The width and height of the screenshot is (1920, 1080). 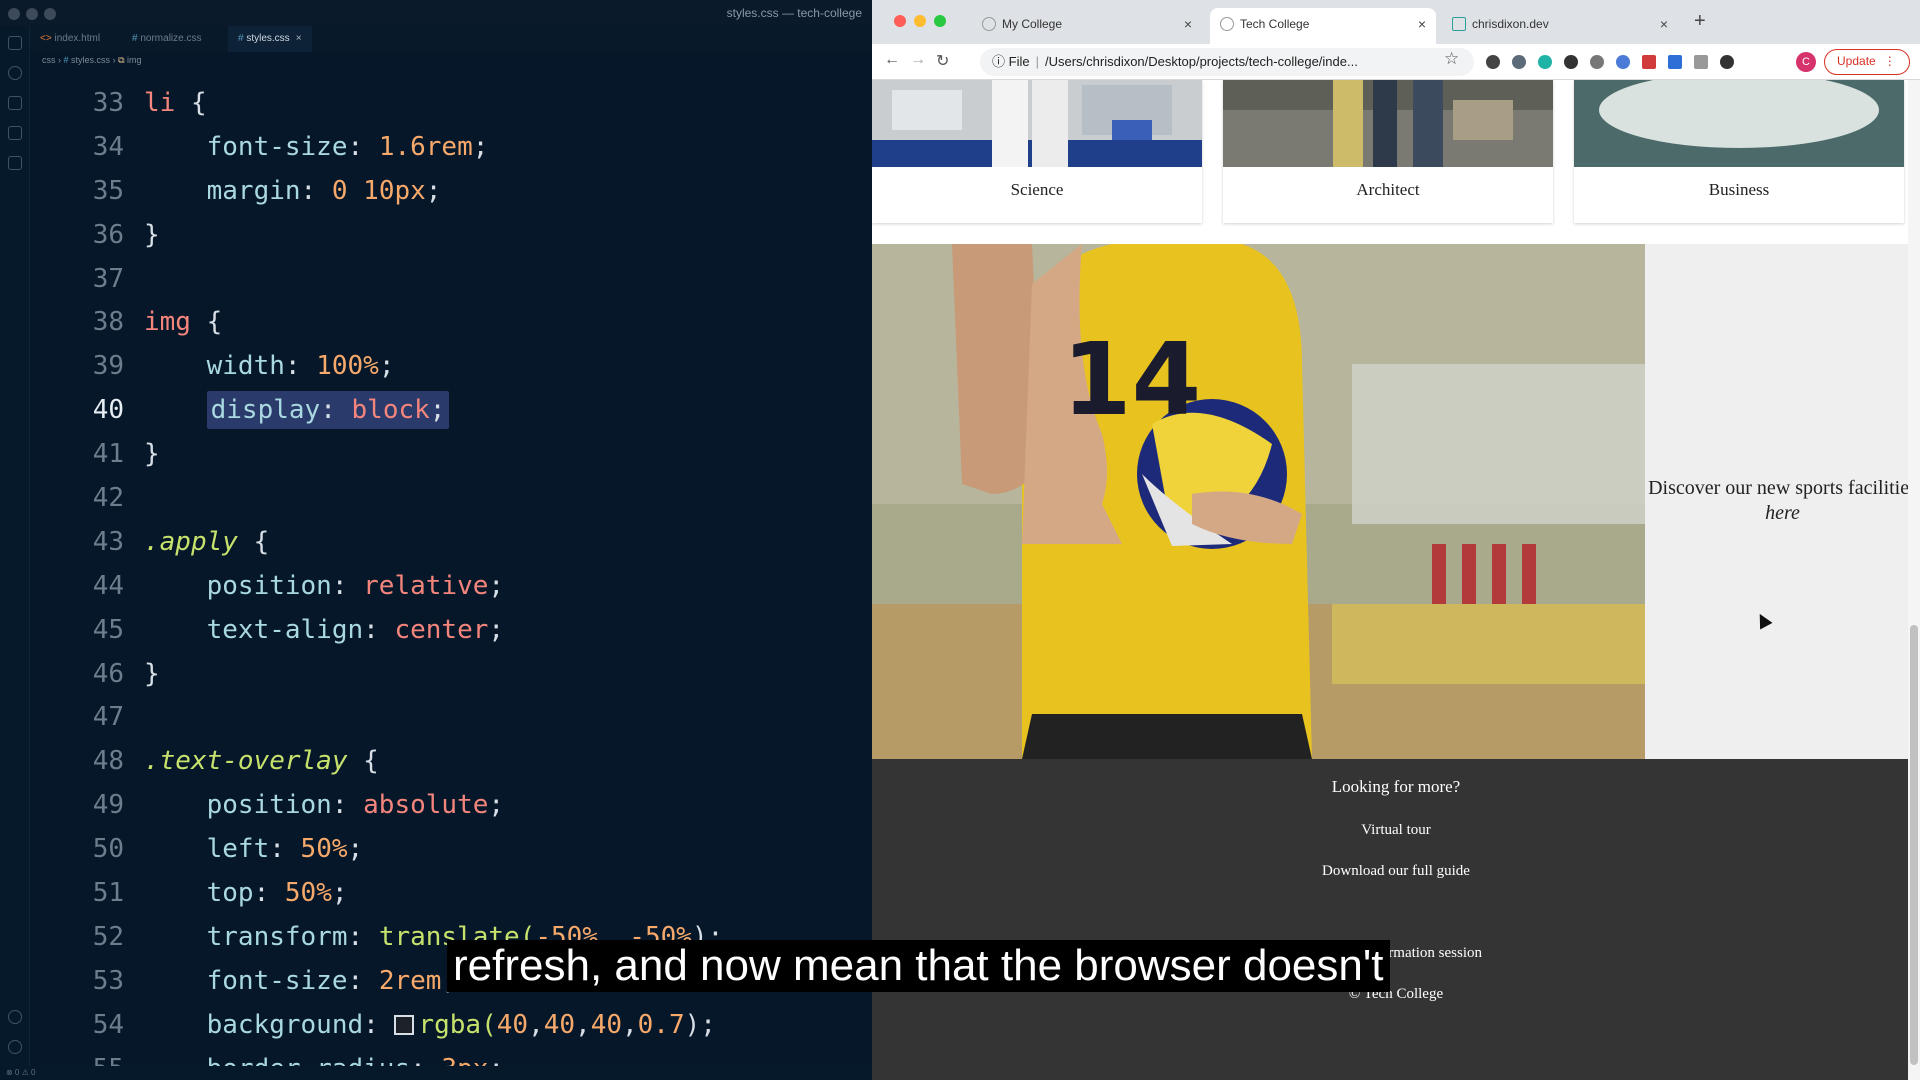 What do you see at coordinates (661, 1024) in the screenshot?
I see `code-token: 0.7` at bounding box center [661, 1024].